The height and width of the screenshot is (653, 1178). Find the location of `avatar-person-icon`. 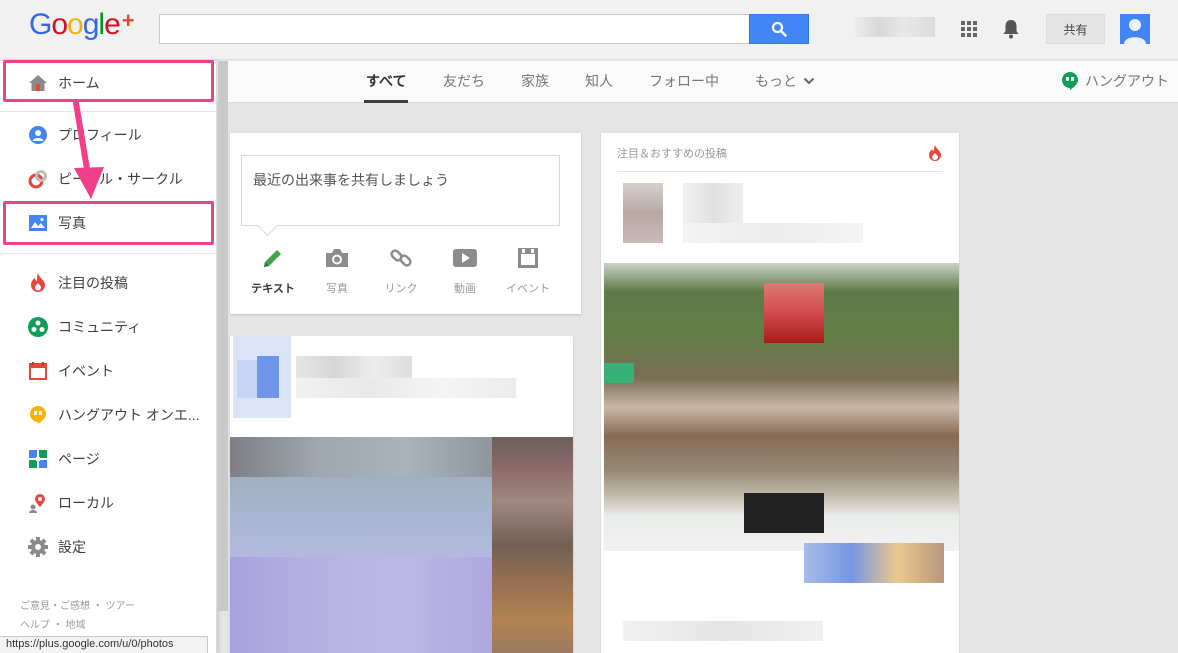

avatar-person-icon is located at coordinates (1135, 31).